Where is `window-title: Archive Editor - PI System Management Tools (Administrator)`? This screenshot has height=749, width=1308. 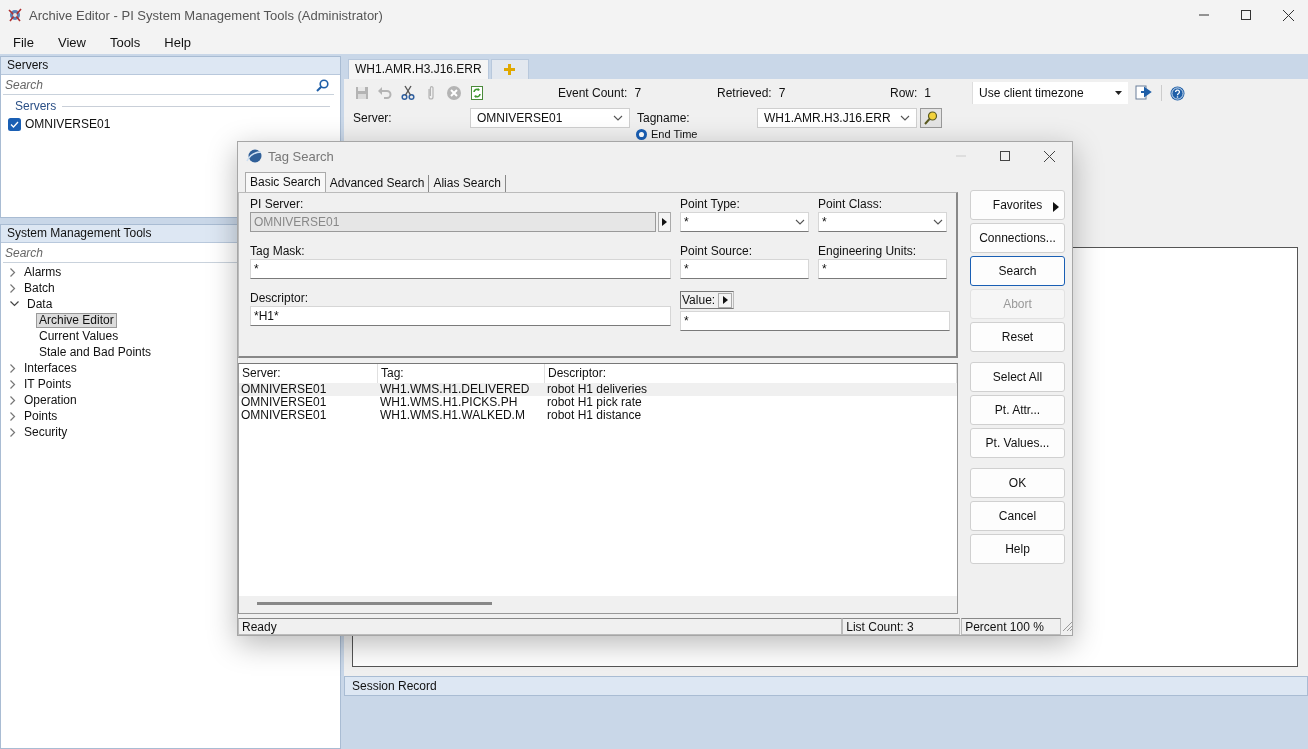
window-title: Archive Editor - PI System Management Tools (Administrator) is located at coordinates (206, 15).